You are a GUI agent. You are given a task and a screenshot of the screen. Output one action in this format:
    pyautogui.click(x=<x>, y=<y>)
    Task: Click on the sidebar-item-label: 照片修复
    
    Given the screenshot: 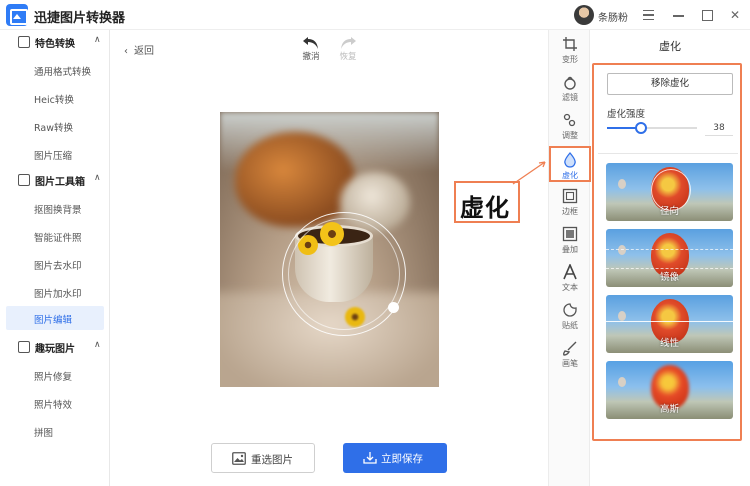 What is the action you would take?
    pyautogui.click(x=53, y=377)
    